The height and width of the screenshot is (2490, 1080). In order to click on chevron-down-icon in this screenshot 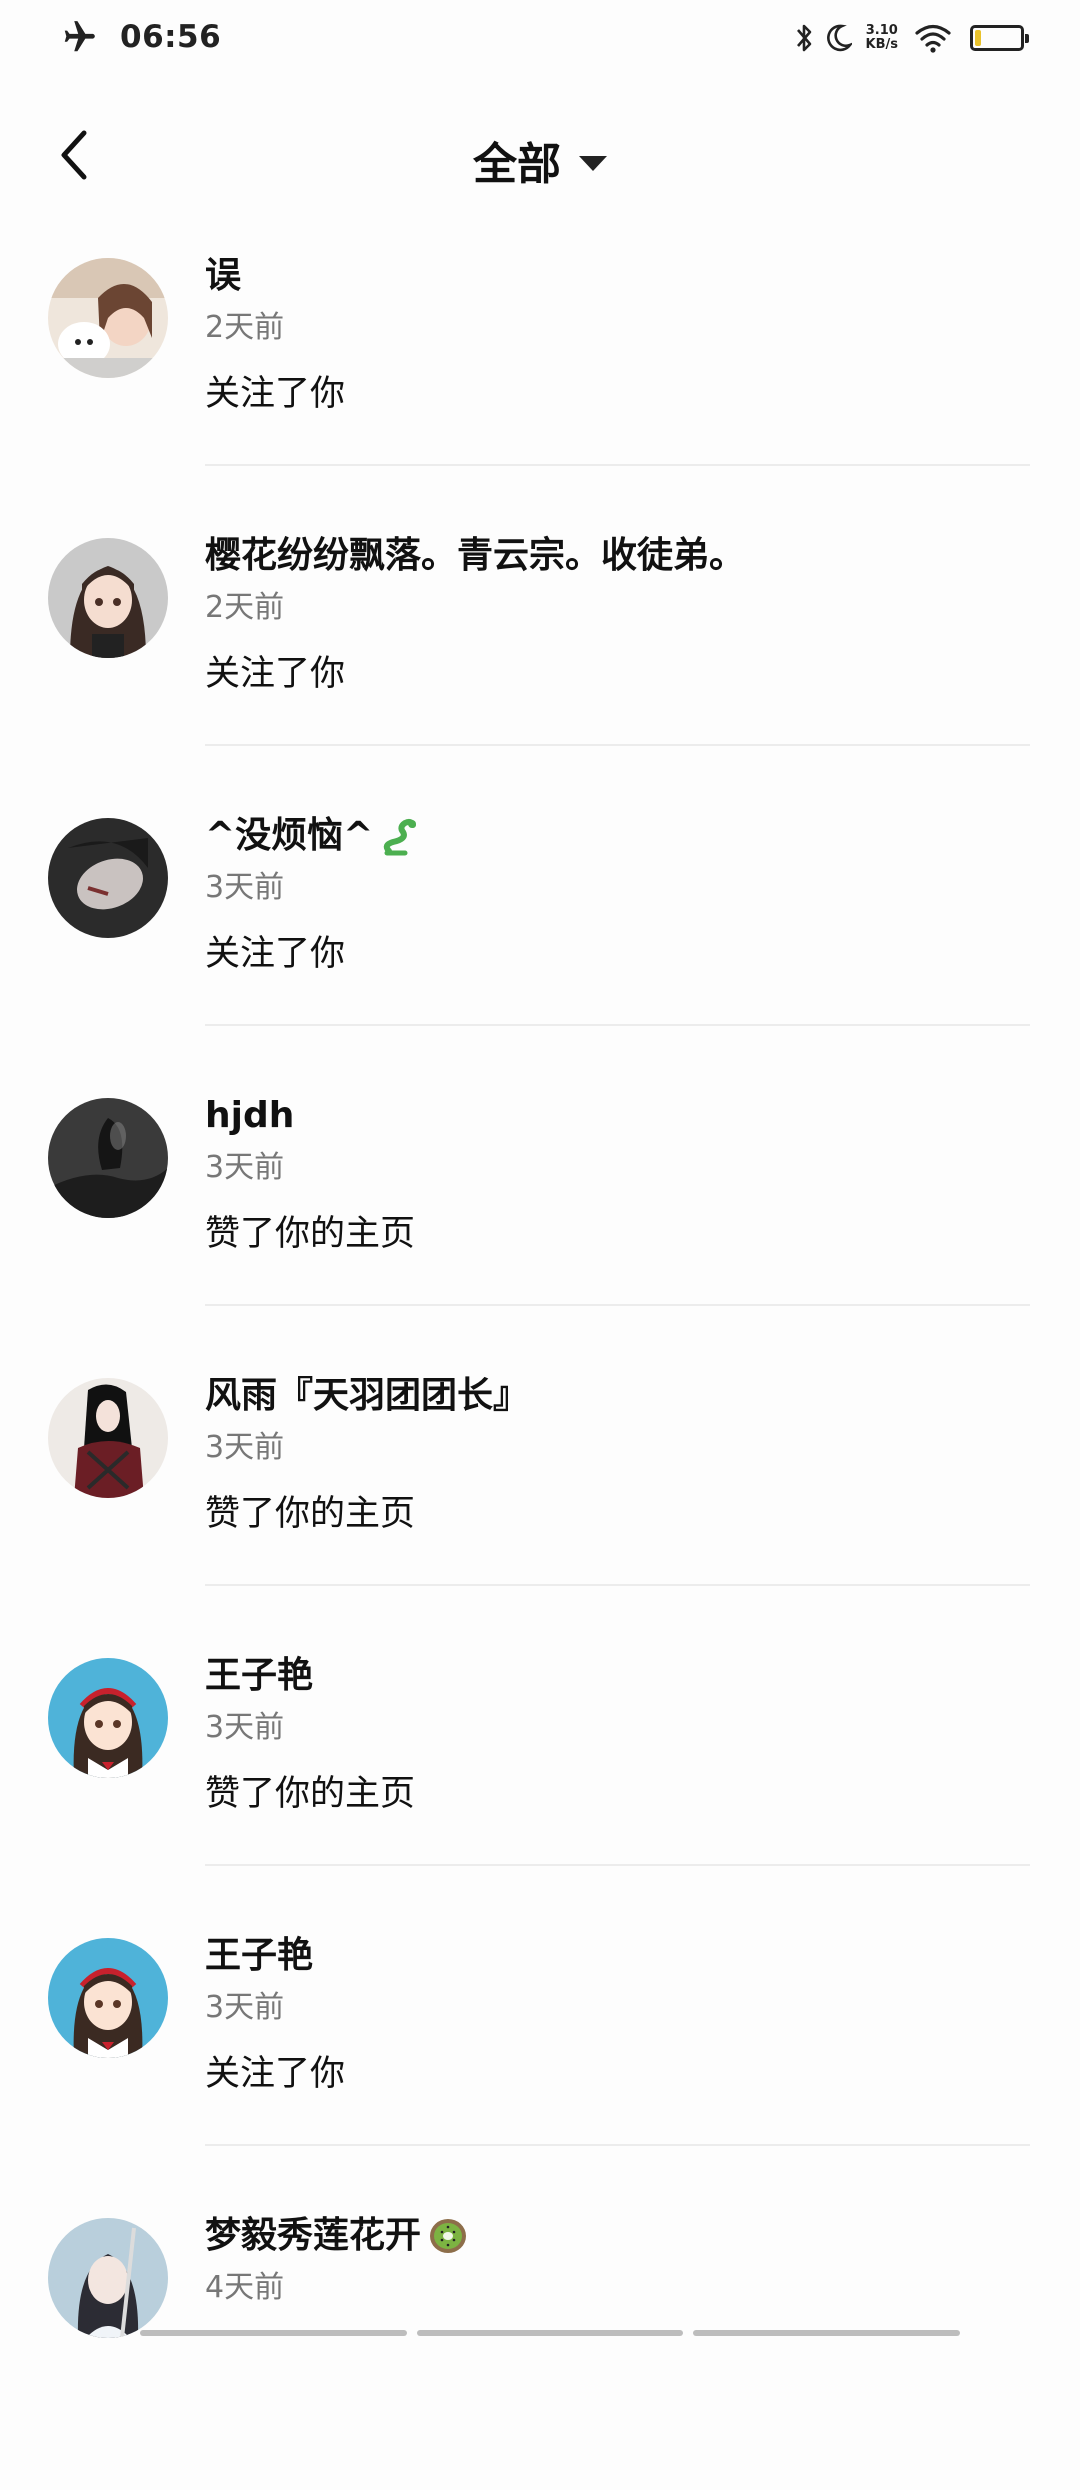, I will do `click(593, 163)`.